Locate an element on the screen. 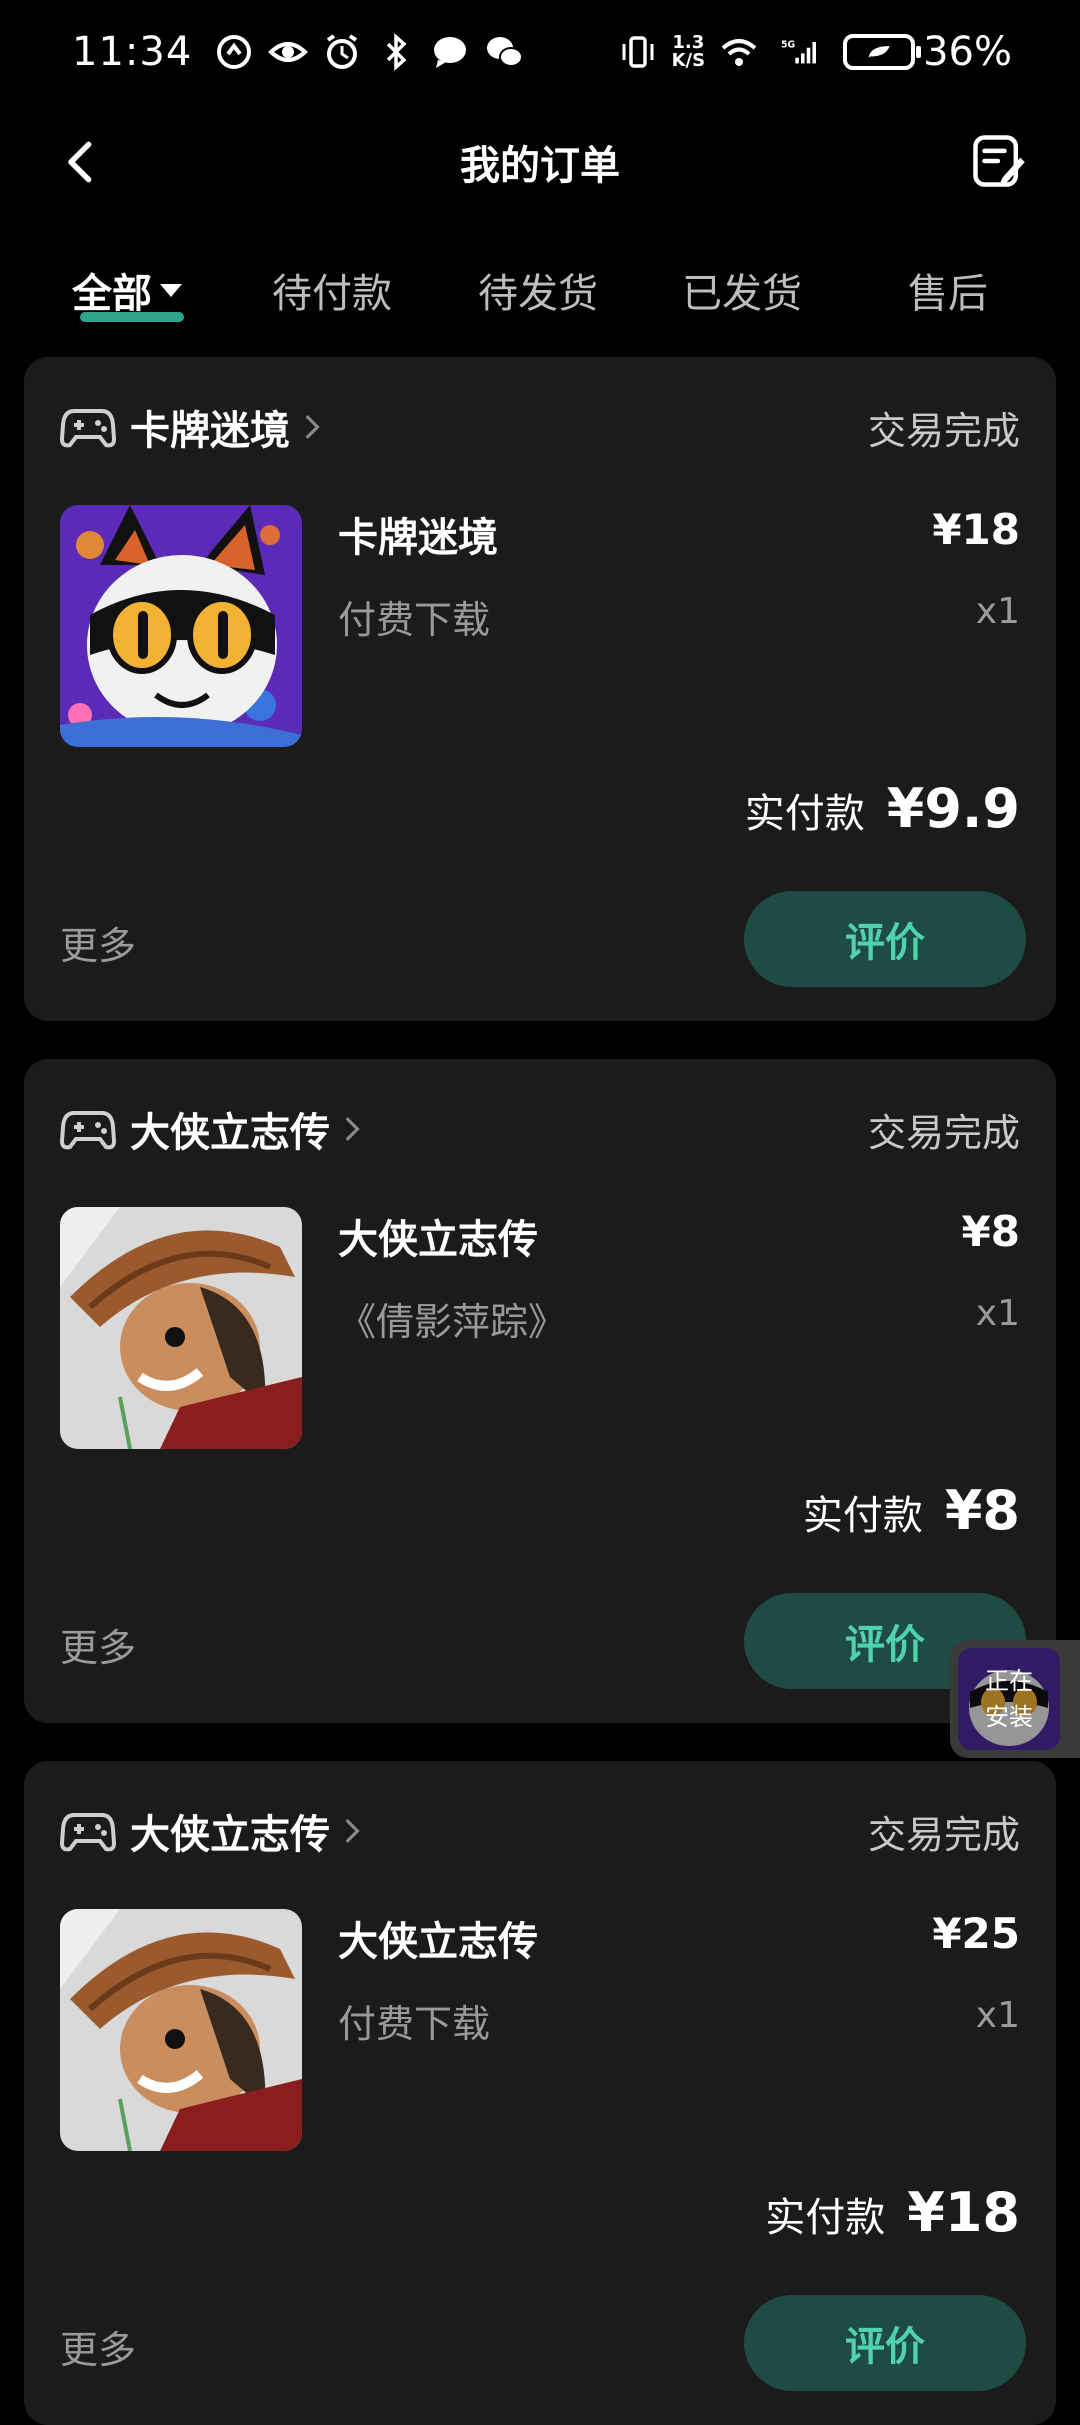 This screenshot has width=1080, height=2425. page-title: 我的订单 is located at coordinates (540, 166).